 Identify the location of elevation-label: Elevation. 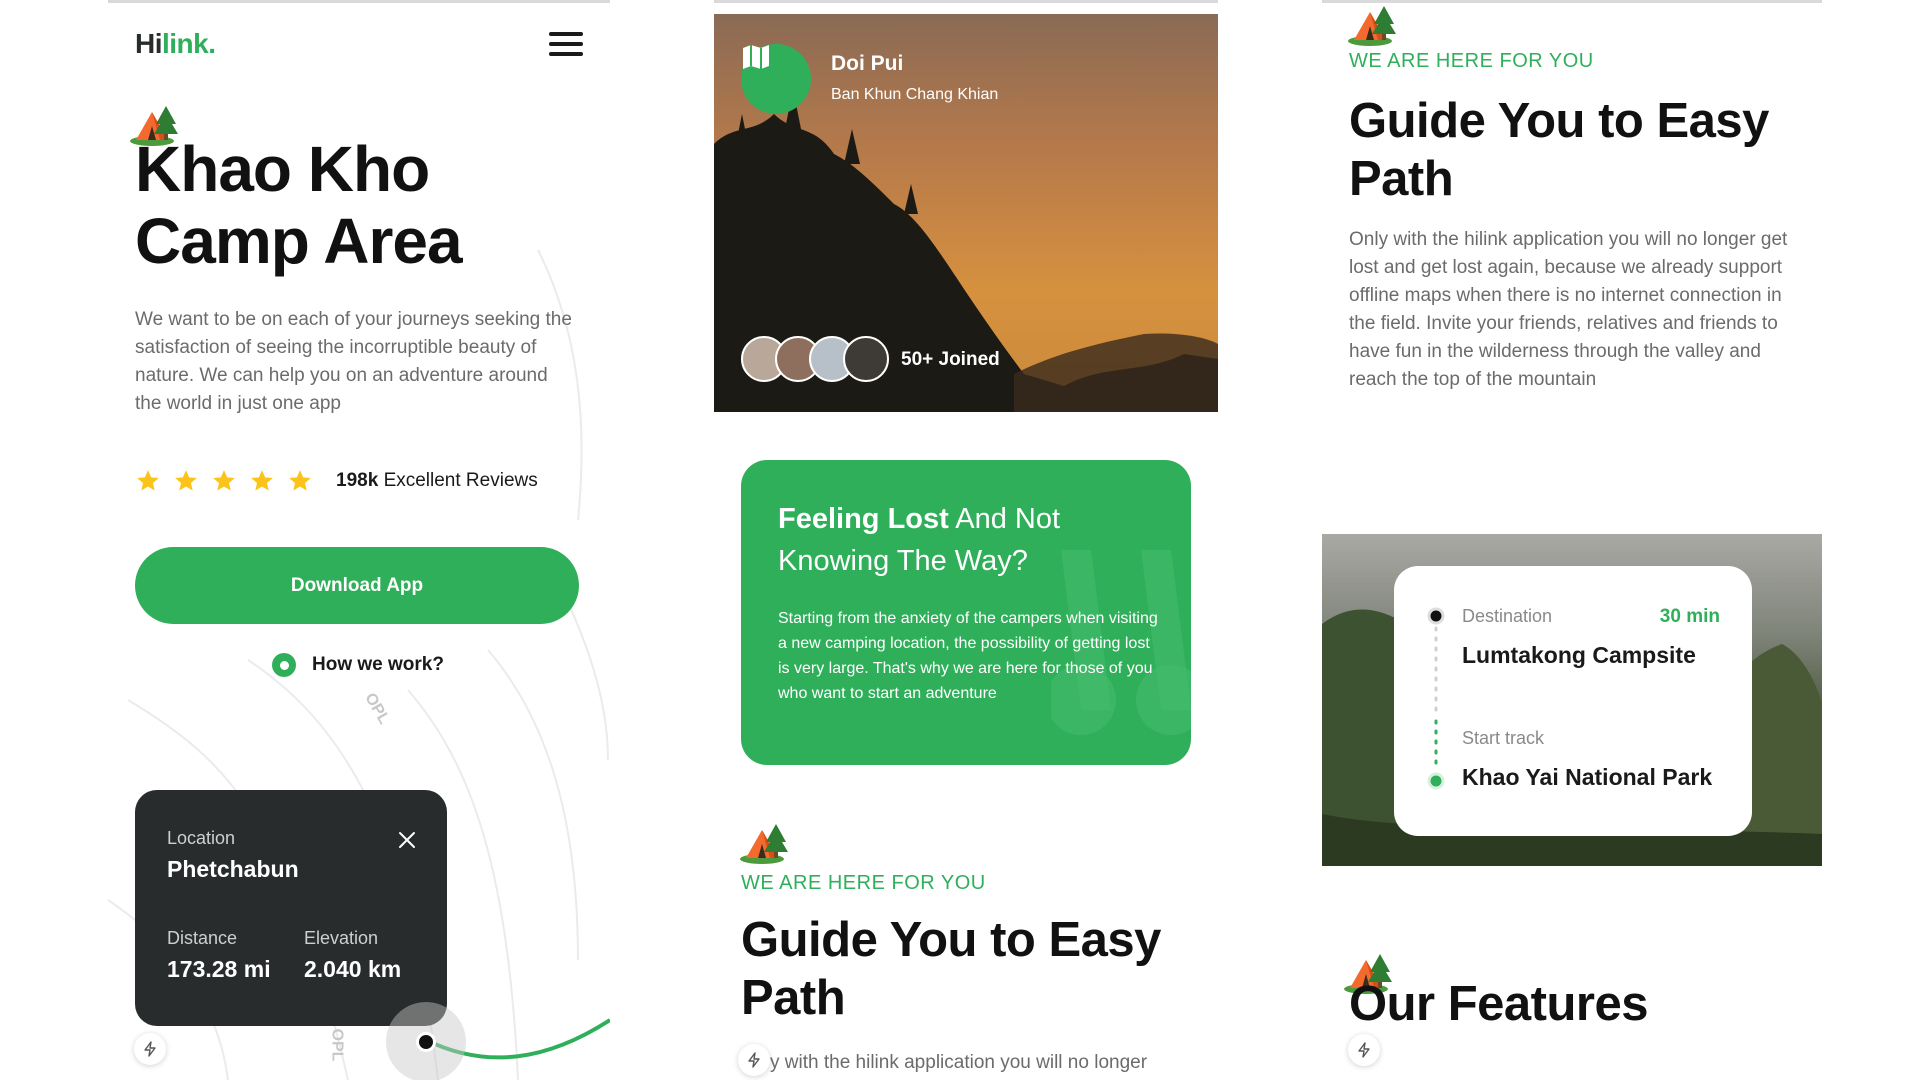
(341, 938).